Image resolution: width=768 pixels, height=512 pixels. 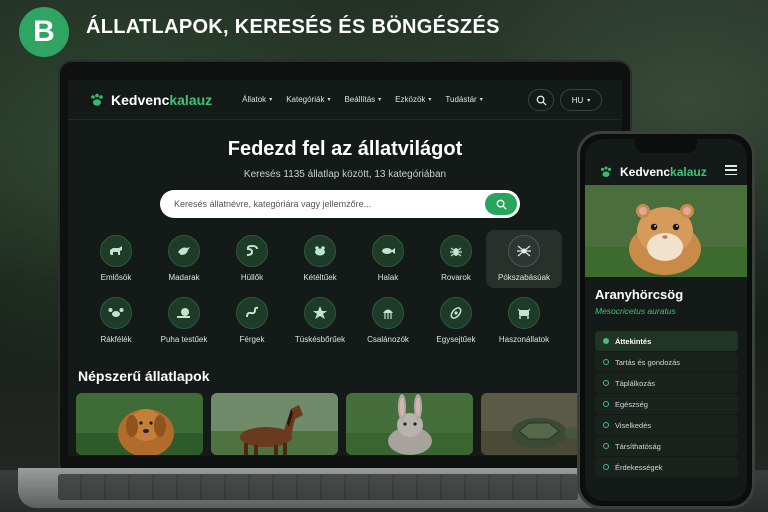 I want to click on starfish-icon, so click(x=320, y=313).